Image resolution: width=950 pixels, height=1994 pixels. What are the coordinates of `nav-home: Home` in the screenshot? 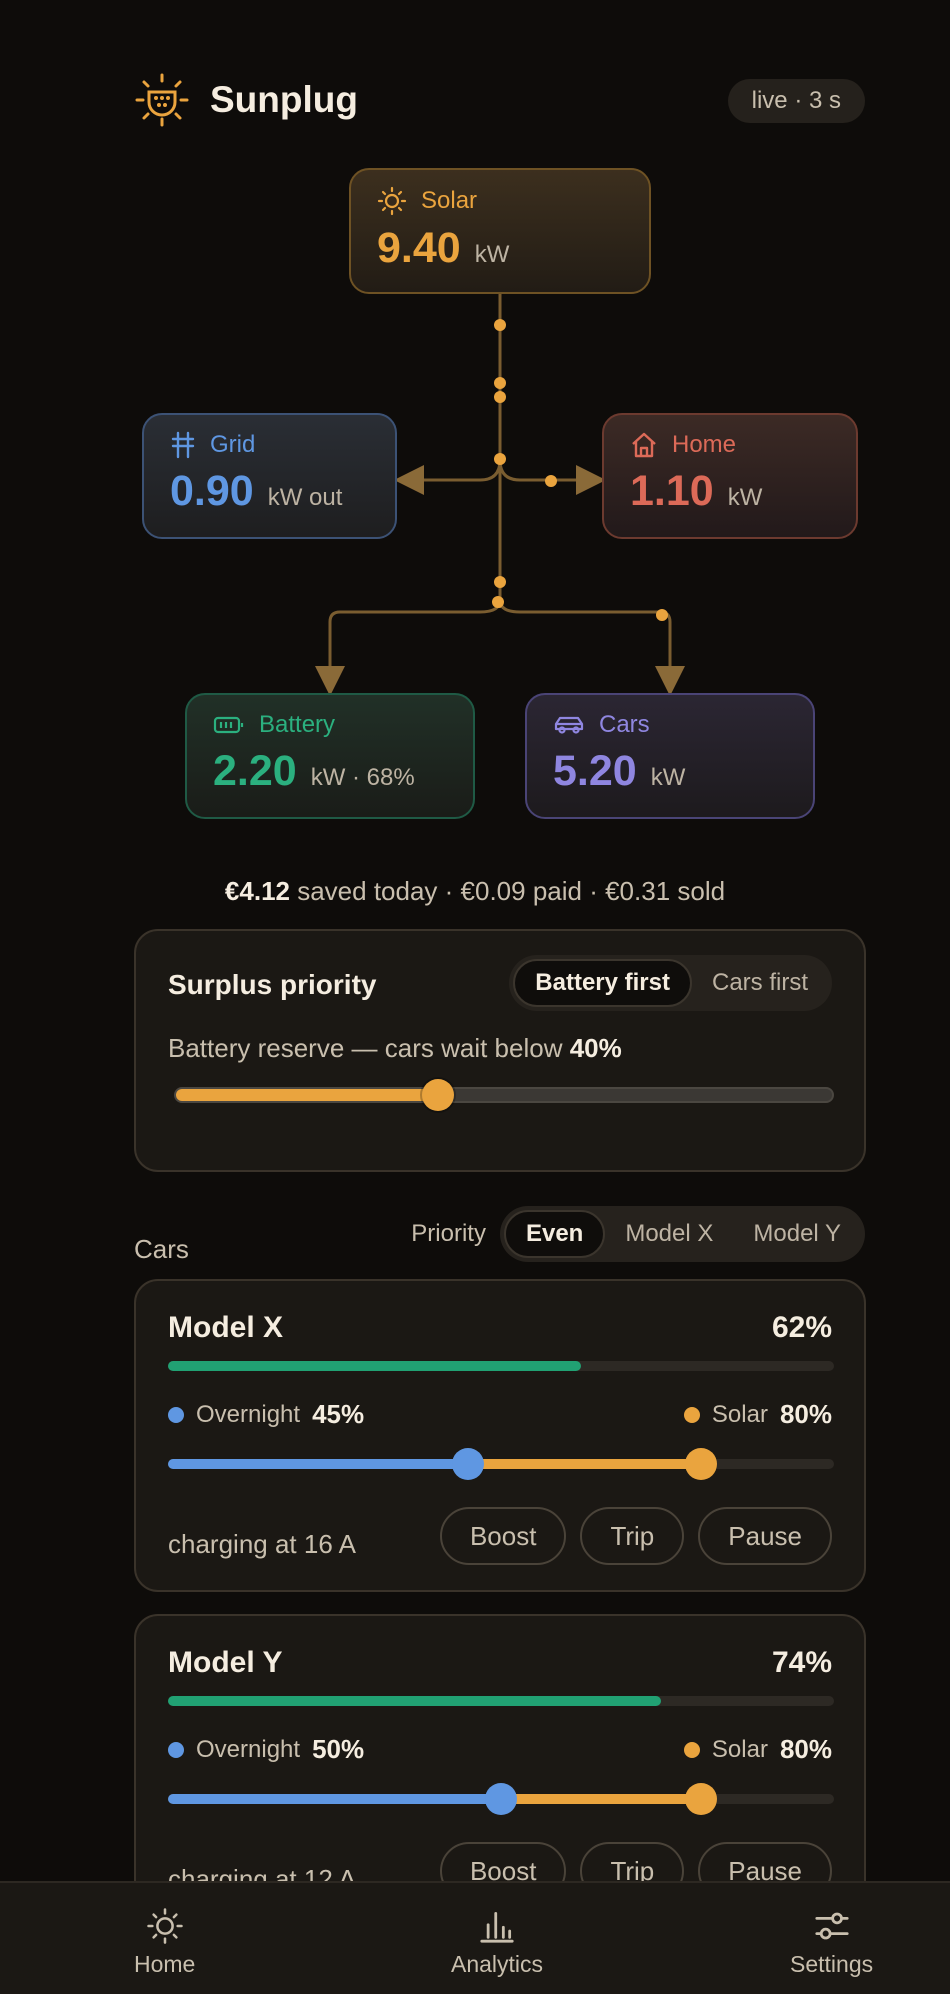 It's located at (164, 1942).